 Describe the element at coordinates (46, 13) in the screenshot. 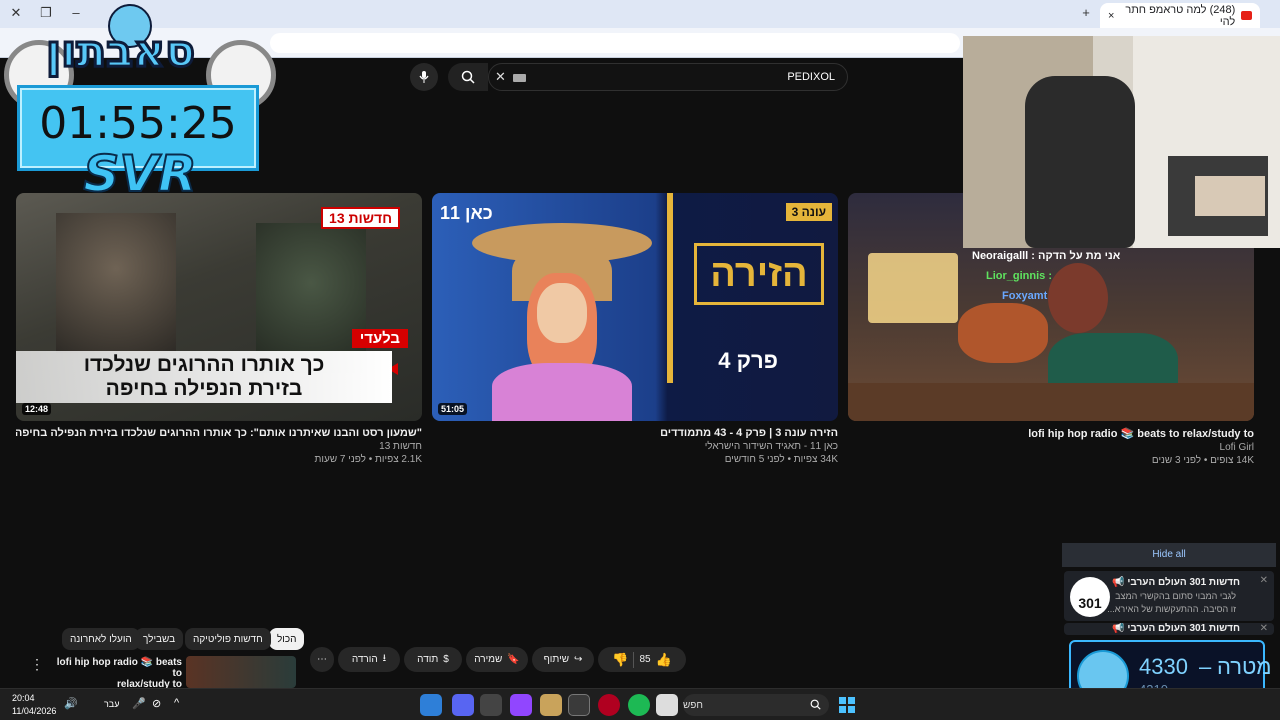

I see `maximize-window-button: ❐` at that location.